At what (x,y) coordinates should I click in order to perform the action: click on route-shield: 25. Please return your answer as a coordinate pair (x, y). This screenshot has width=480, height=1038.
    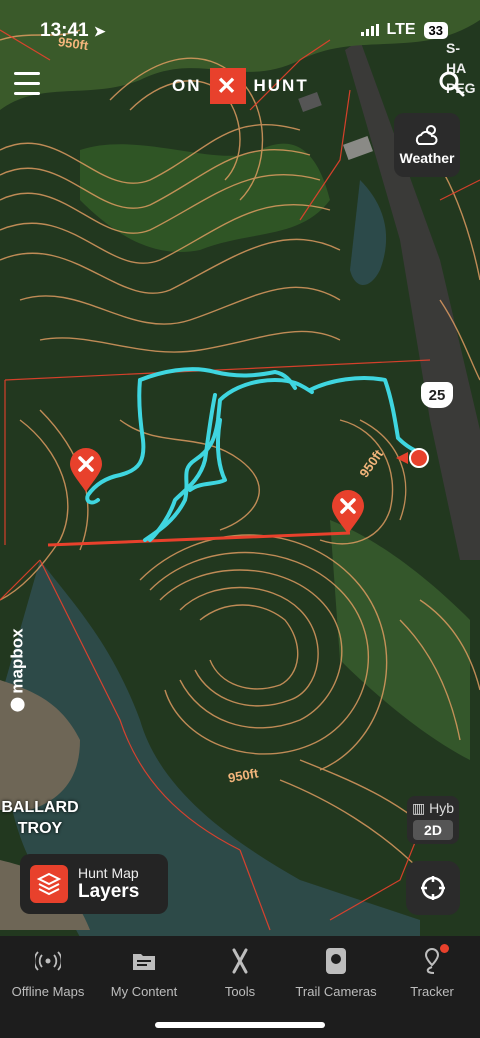
    Looking at the image, I should click on (437, 395).